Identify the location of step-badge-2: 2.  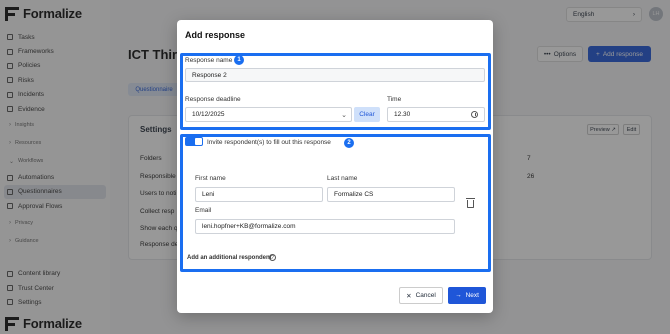
(349, 143).